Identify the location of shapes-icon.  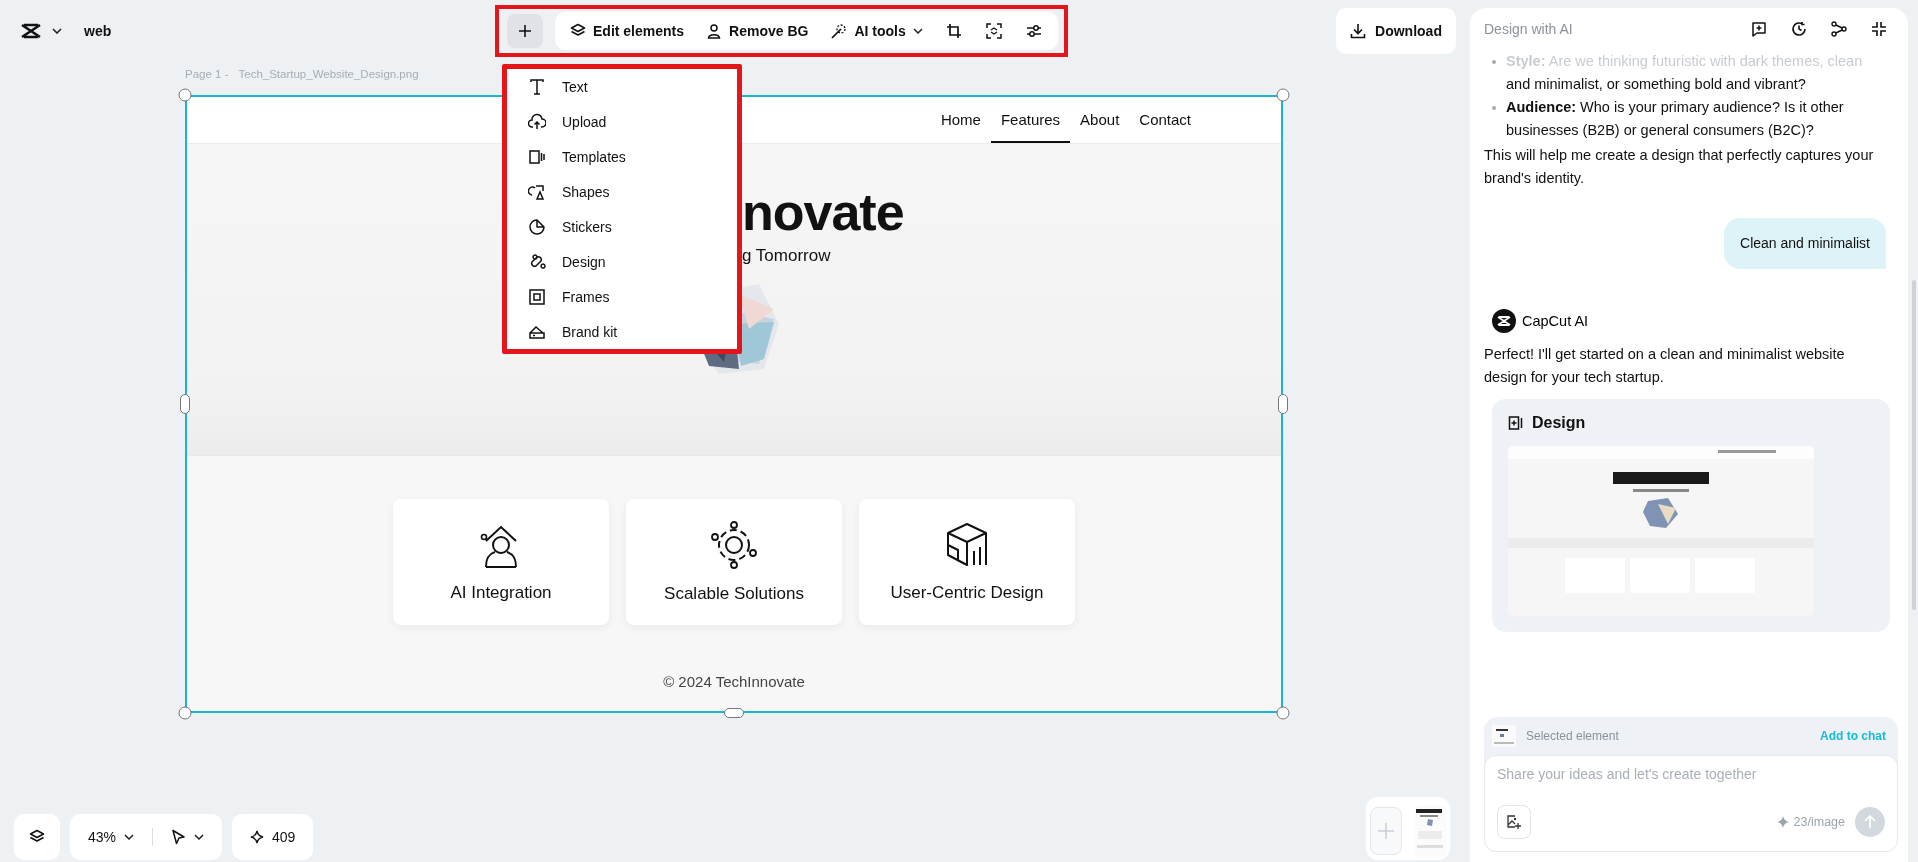
(537, 191).